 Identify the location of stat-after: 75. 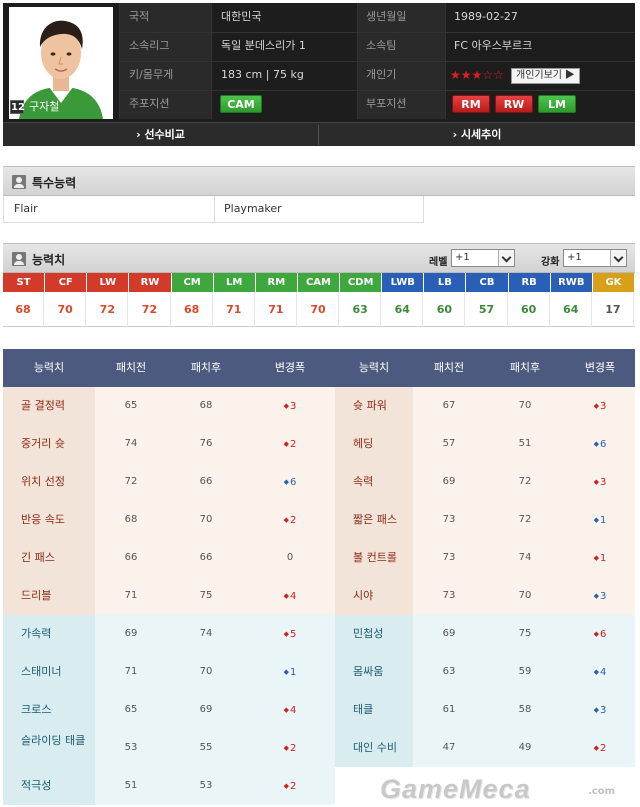
(206, 595).